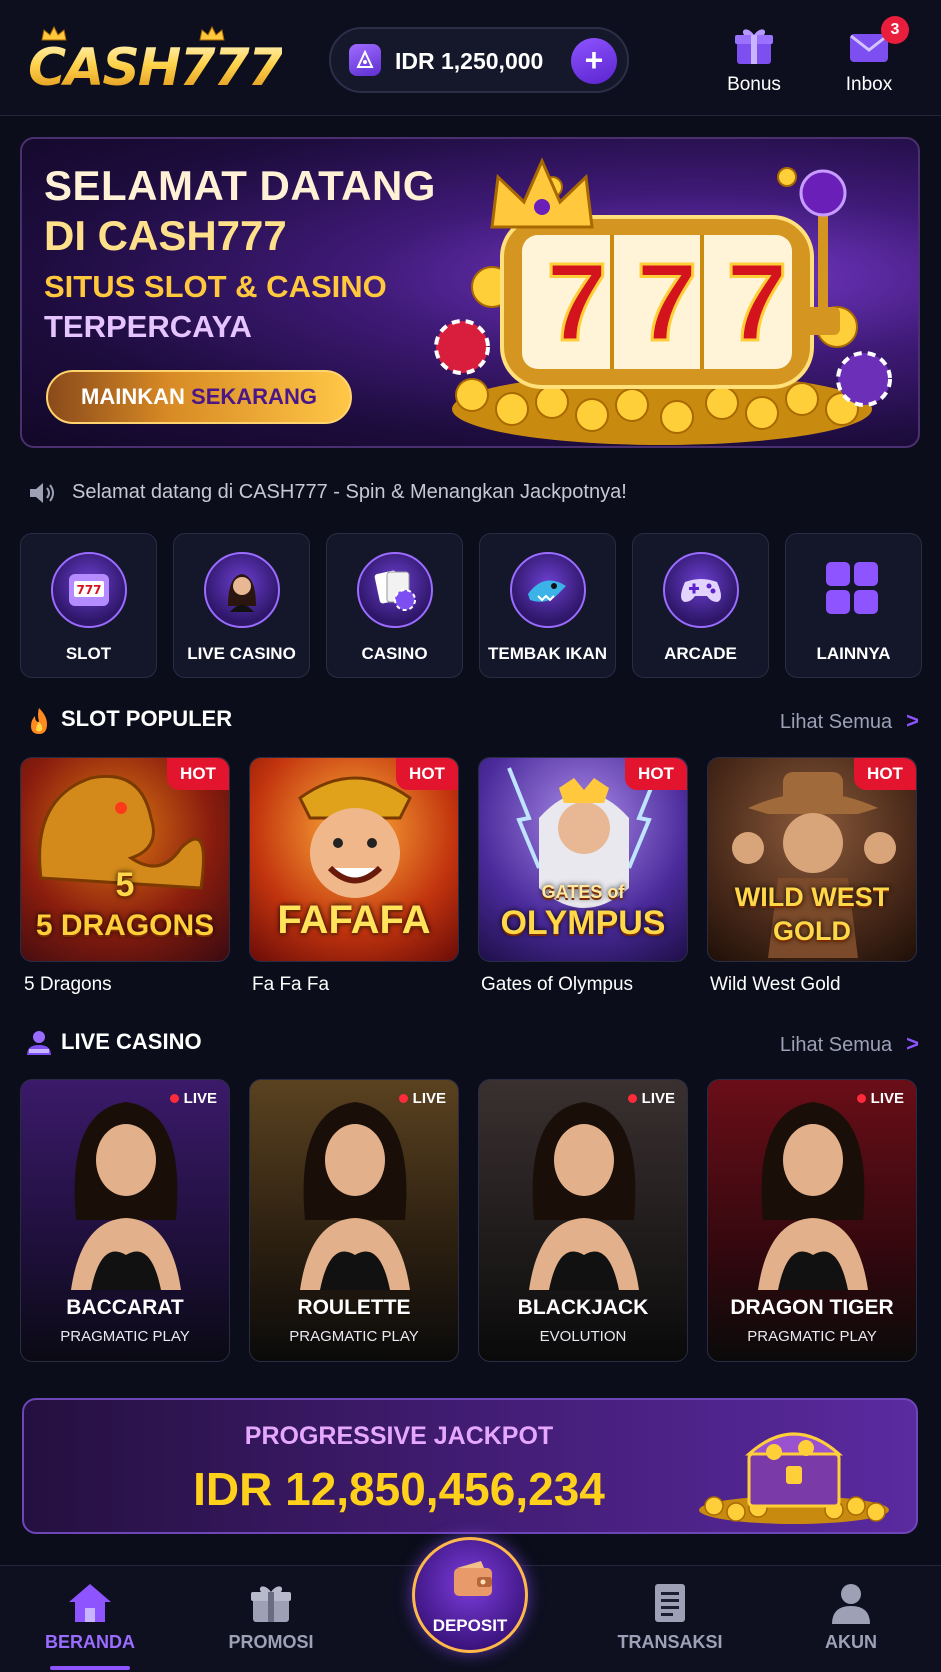  Describe the element at coordinates (215, 286) in the screenshot. I see `hero-subtitle-line1: SITUS SLOT & CASINO` at that location.